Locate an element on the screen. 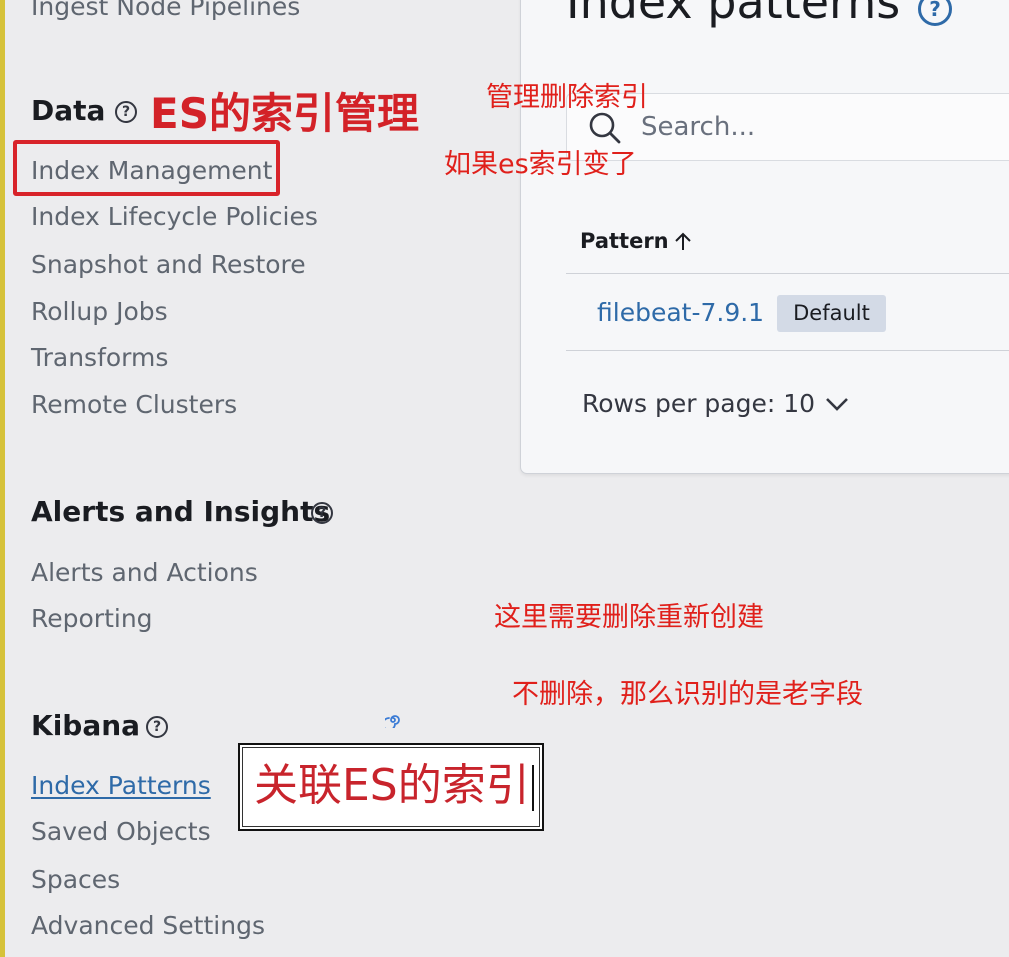 This screenshot has width=1009, height=957. table-header-divider is located at coordinates (787, 273).